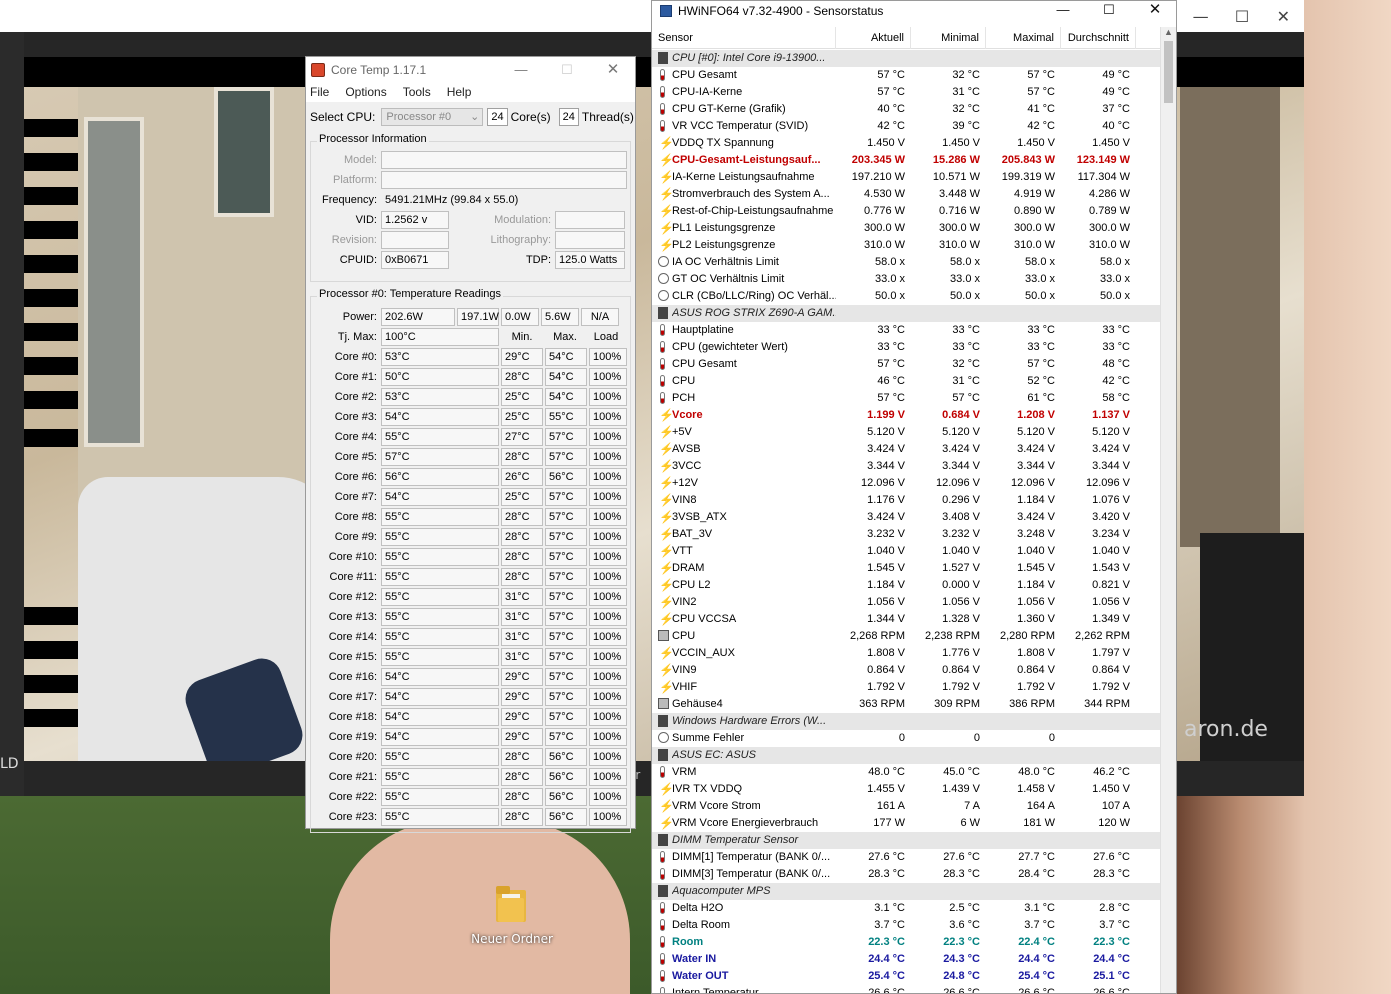 The image size is (1391, 994). I want to click on sensor-row: ⚡ IVR TX VDDQ 1.455 V 1.439 V 1.458 V 1.450 V, so click(907, 789).